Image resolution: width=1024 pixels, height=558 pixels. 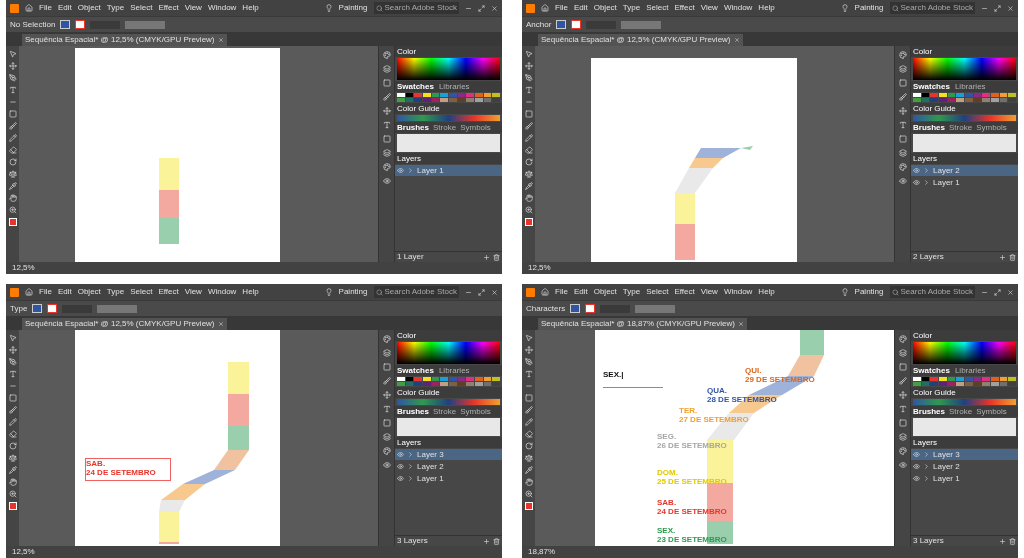 What do you see at coordinates (1002, 541) in the screenshot?
I see `add-icon` at bounding box center [1002, 541].